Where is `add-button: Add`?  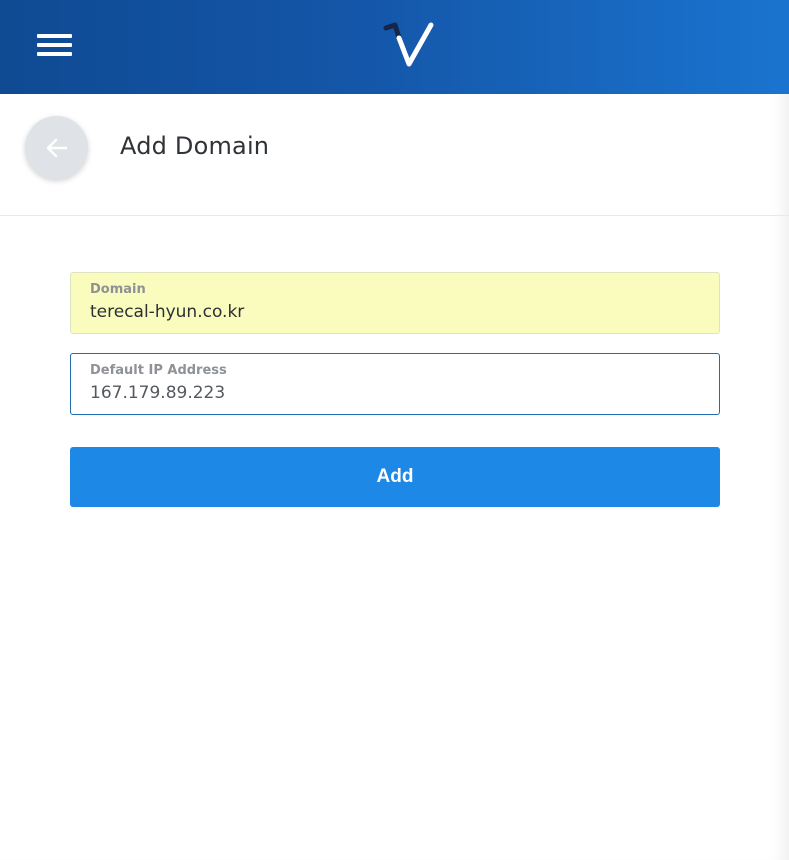
add-button: Add is located at coordinates (395, 477).